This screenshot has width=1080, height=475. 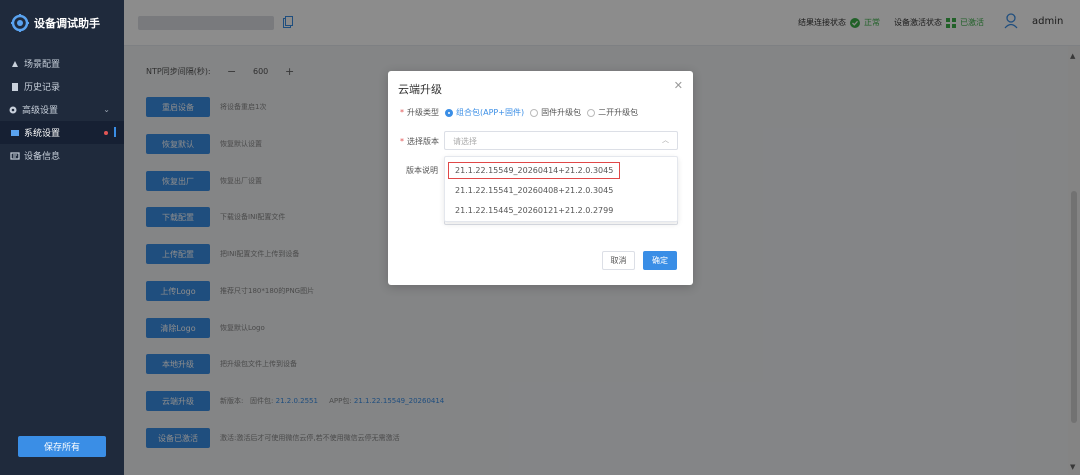 What do you see at coordinates (62, 86) in the screenshot?
I see `sidebar-item-history: 历史记录` at bounding box center [62, 86].